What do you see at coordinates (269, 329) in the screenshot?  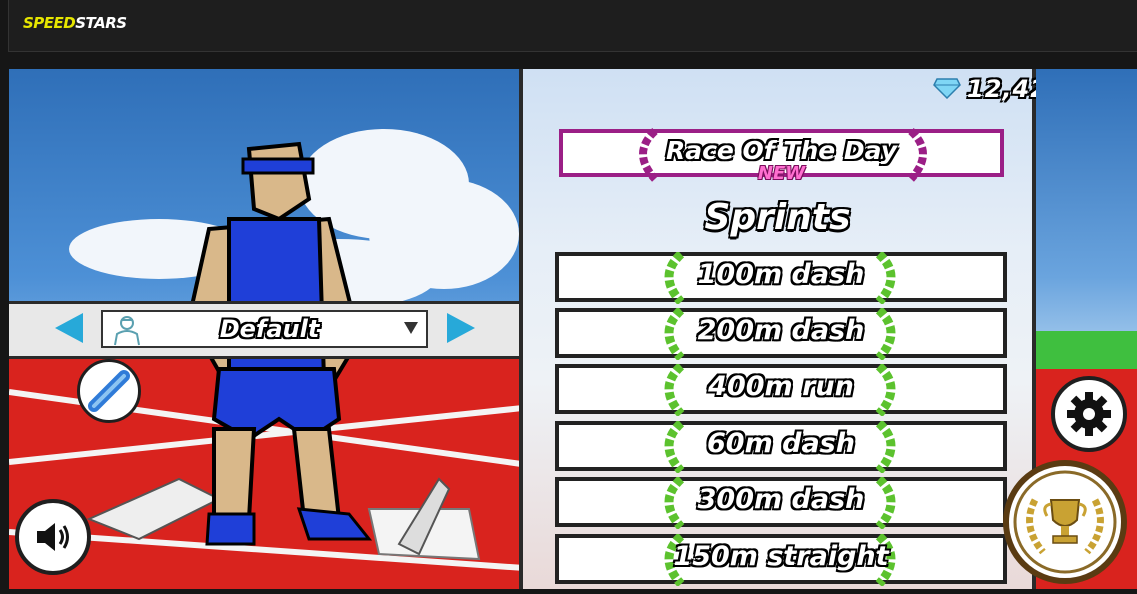 I see `selected-character-label: Default` at bounding box center [269, 329].